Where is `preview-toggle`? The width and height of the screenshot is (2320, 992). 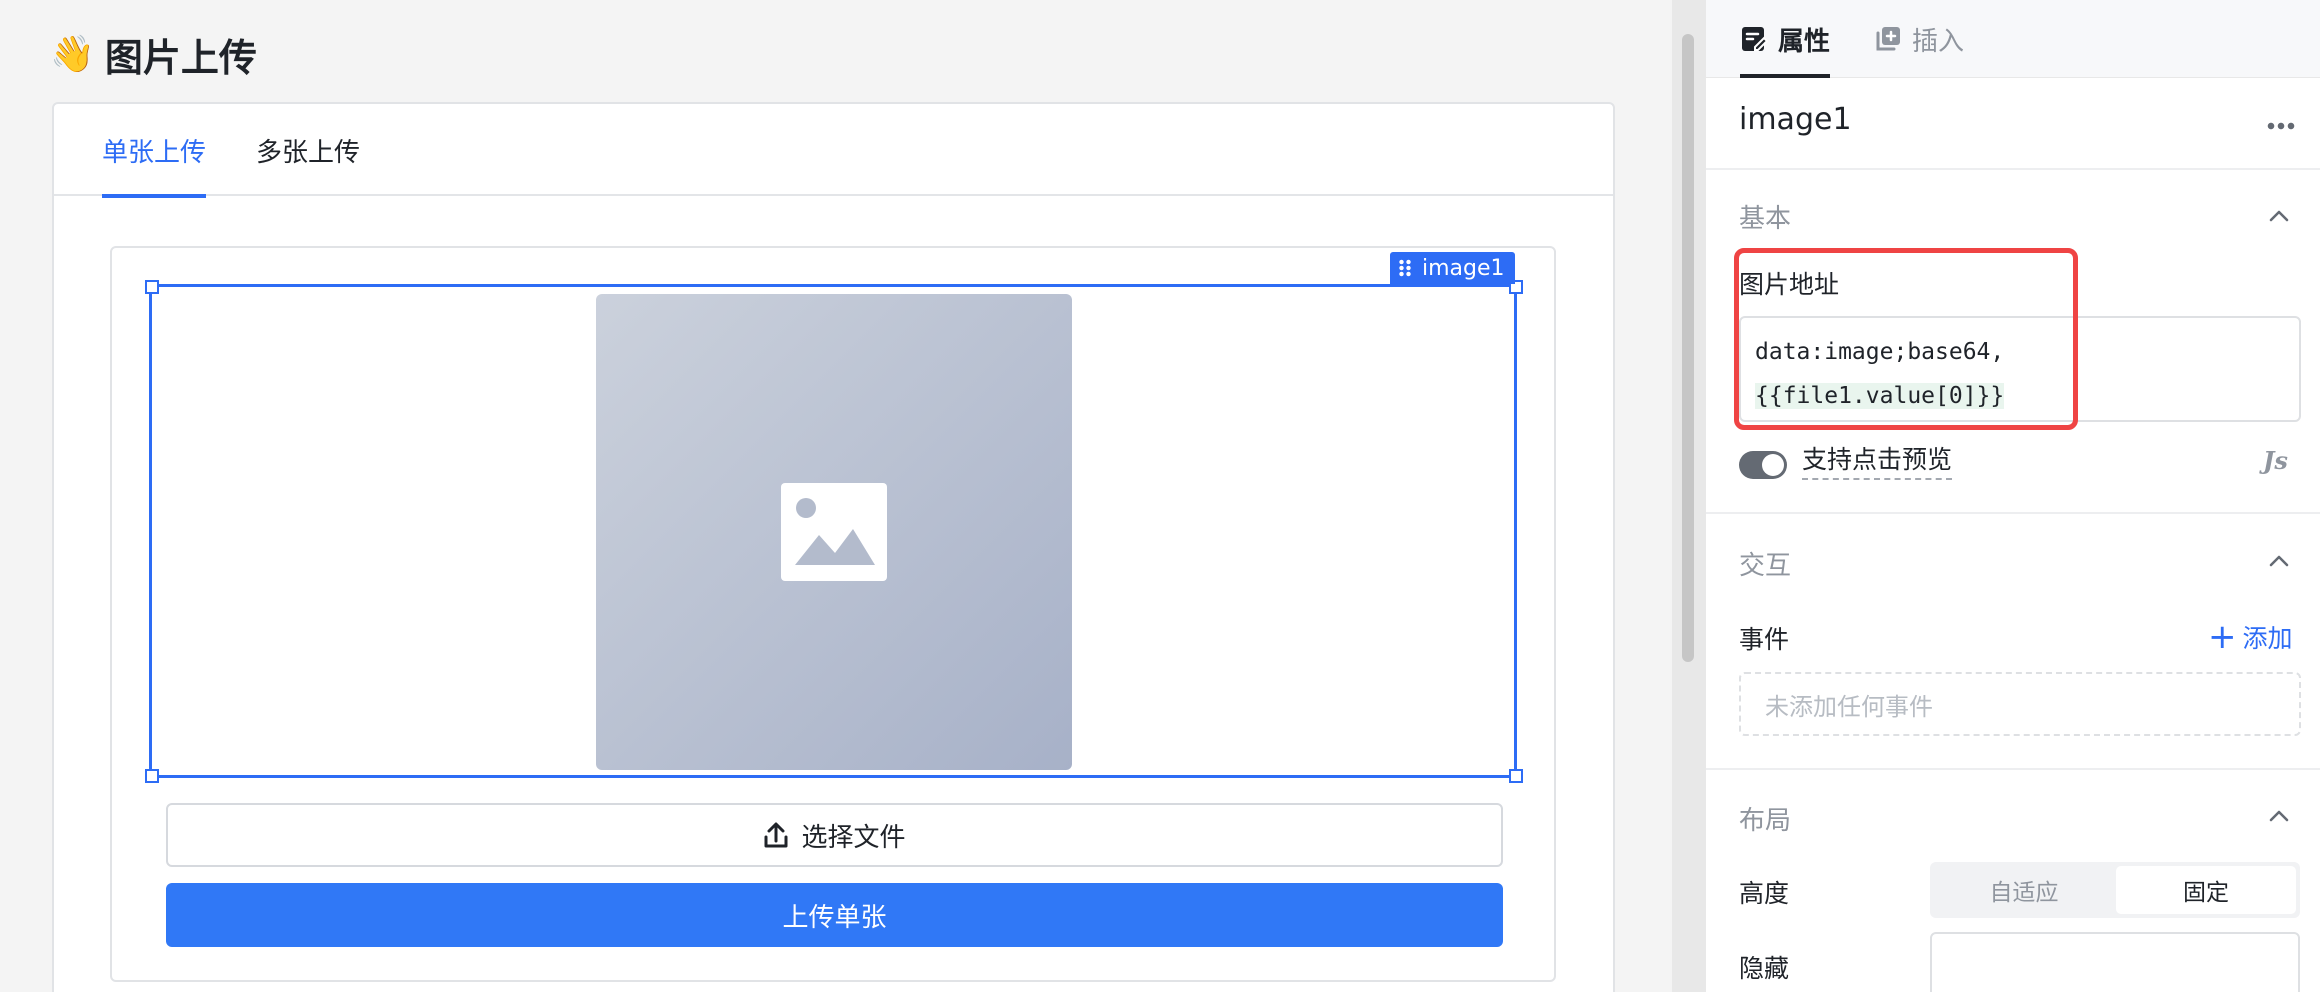 preview-toggle is located at coordinates (1763, 465).